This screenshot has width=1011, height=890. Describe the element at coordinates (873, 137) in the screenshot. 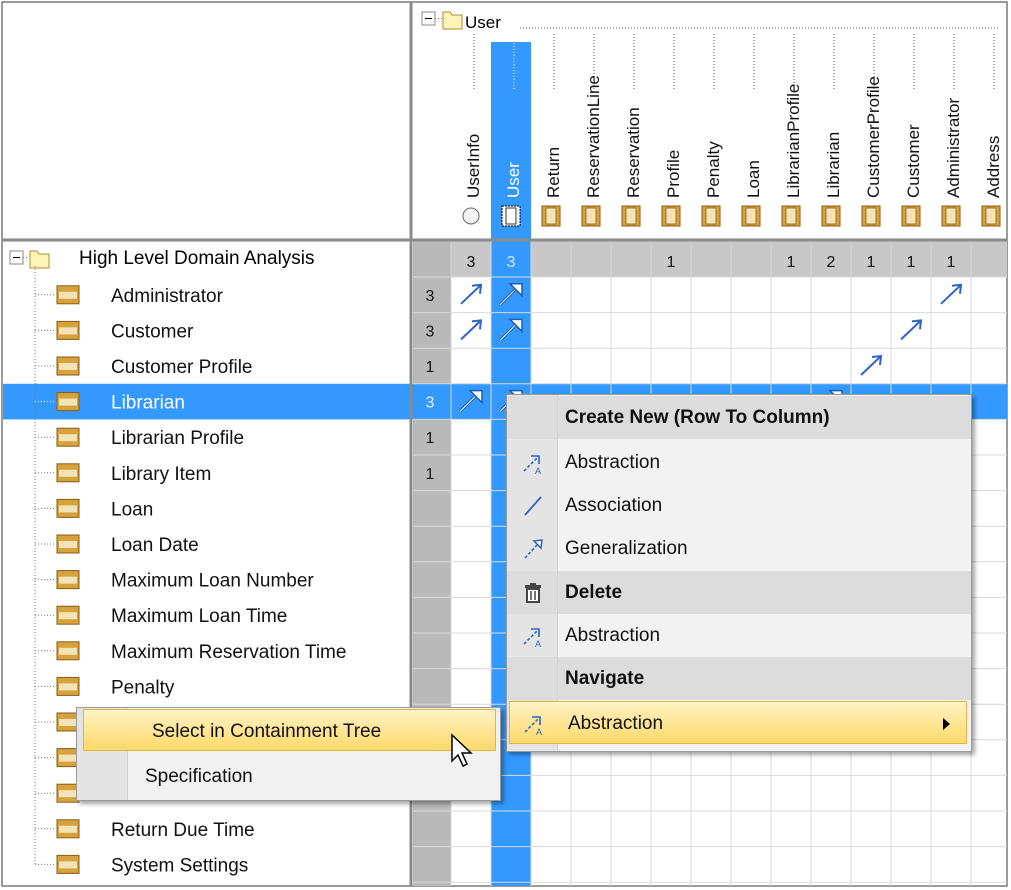

I see `column-label: CustomerProfile` at that location.